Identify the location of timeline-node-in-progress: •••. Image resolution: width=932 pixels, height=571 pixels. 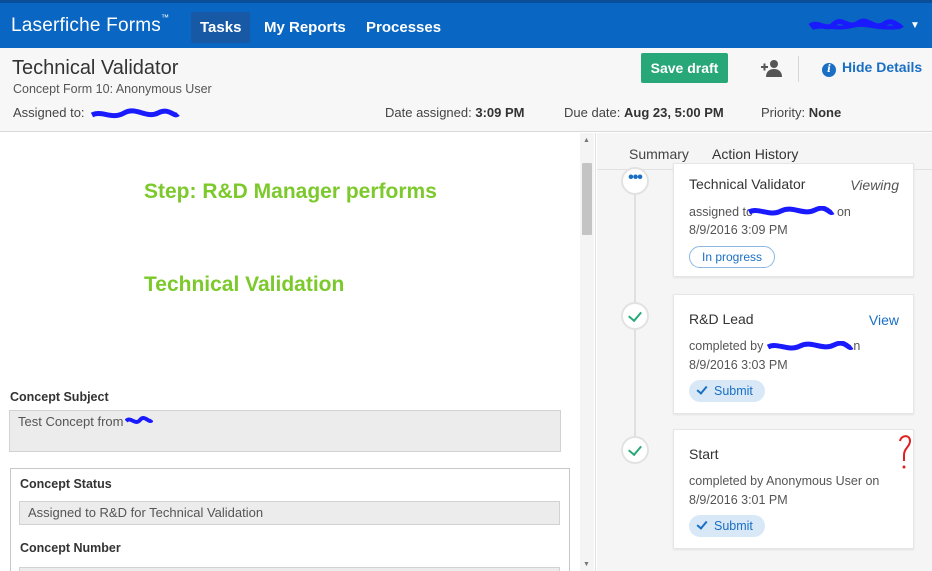
(635, 181).